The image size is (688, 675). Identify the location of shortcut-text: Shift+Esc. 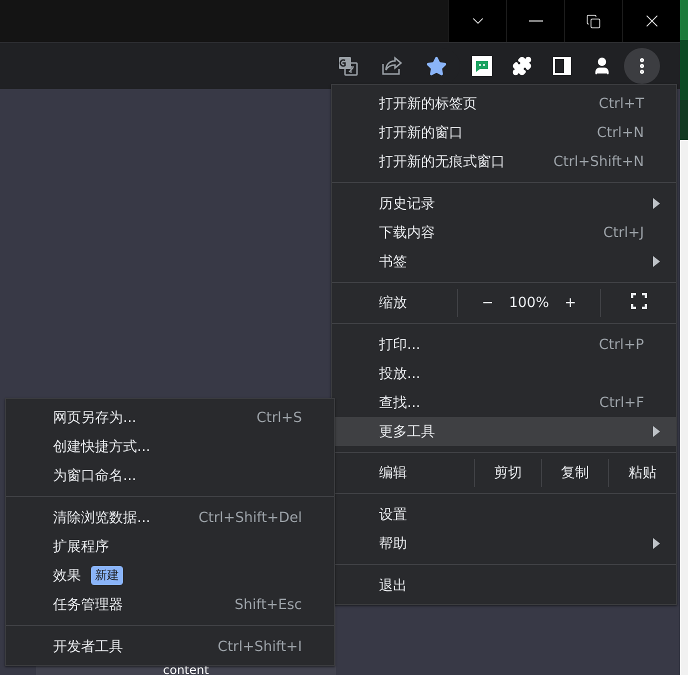
(268, 604).